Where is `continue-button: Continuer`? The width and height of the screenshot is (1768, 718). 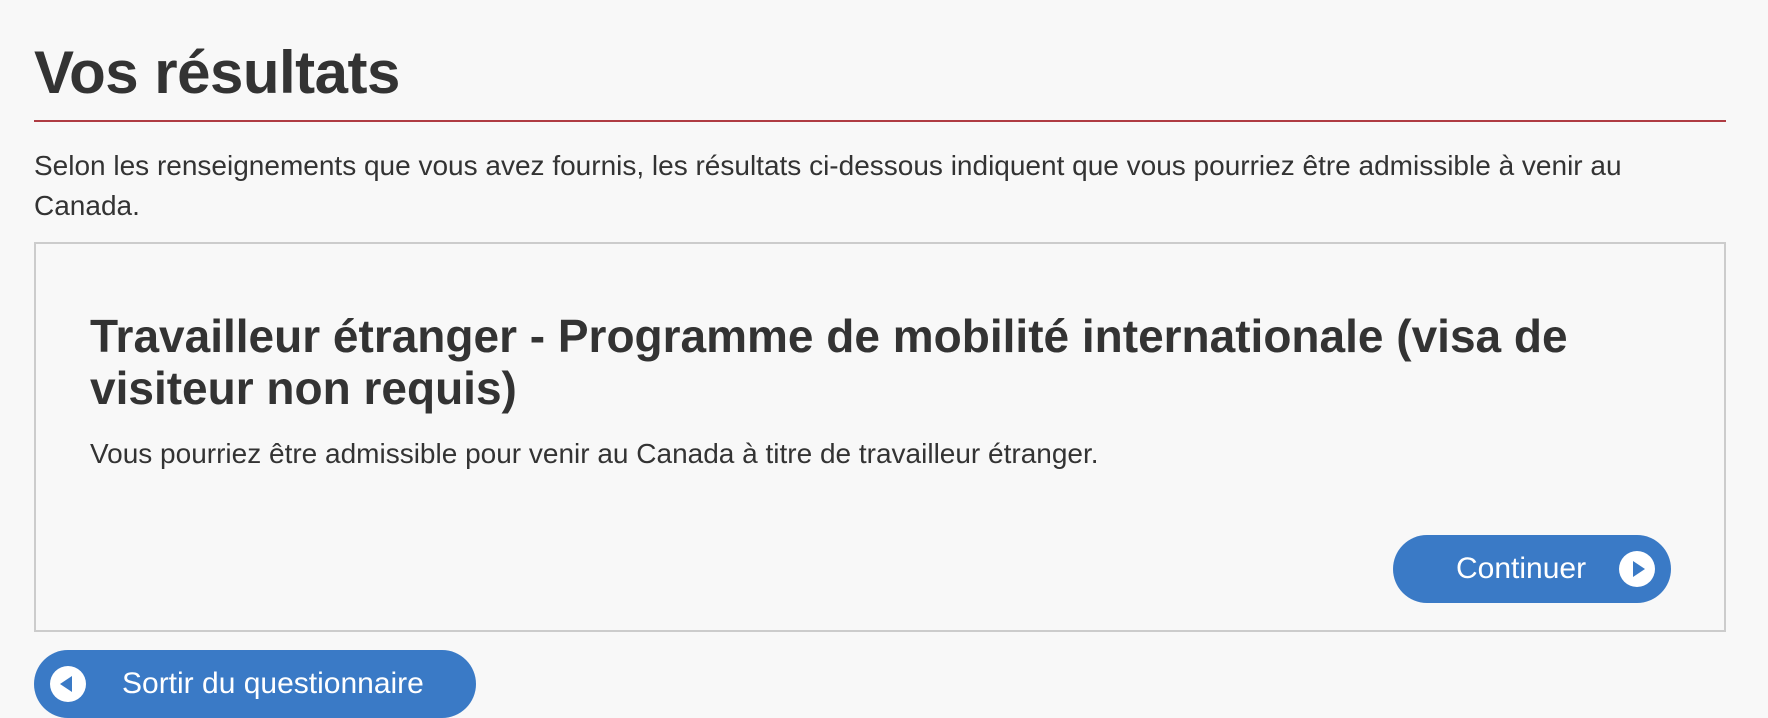 continue-button: Continuer is located at coordinates (1532, 569).